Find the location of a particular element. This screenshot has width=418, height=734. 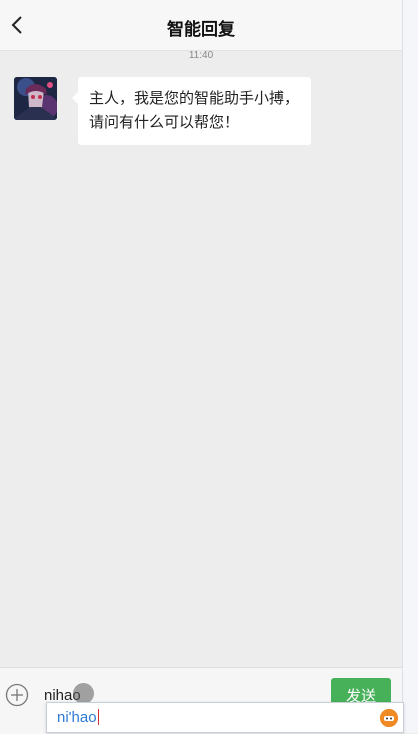

ime-composition-text: ni'hao is located at coordinates (78, 717).